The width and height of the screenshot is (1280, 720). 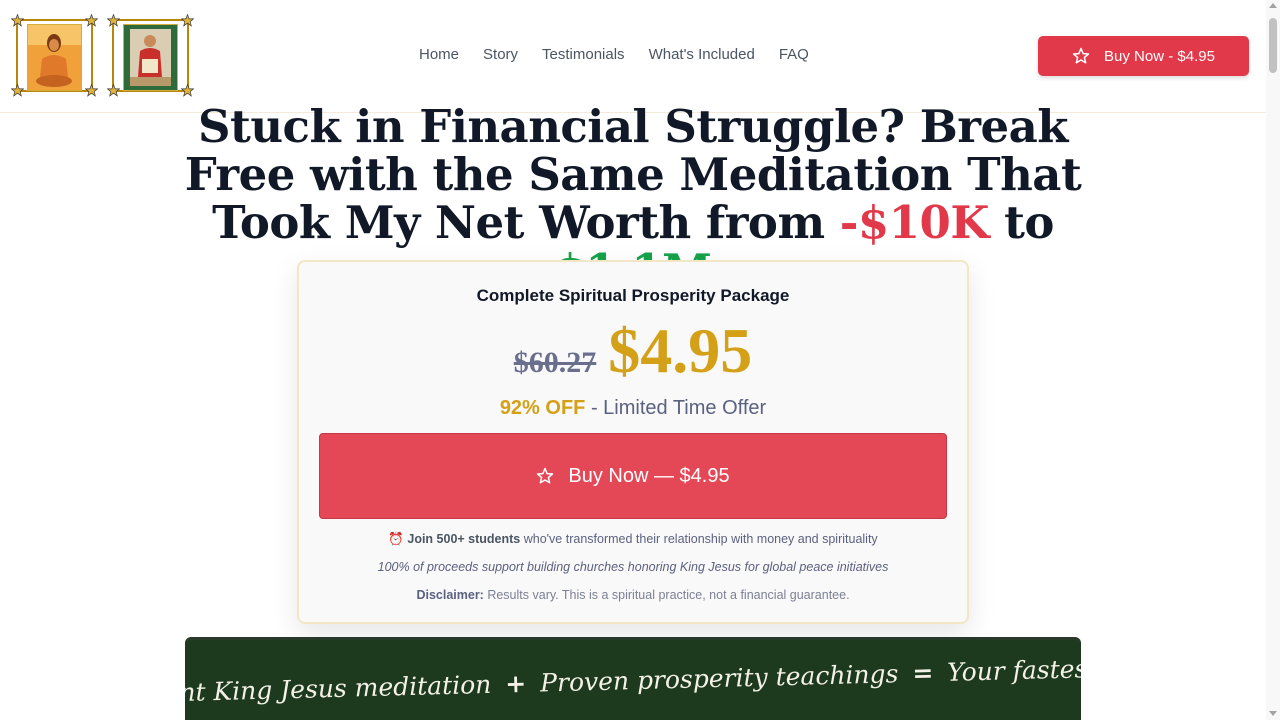 I want to click on logo-portrait-king-jesus, so click(x=150, y=55).